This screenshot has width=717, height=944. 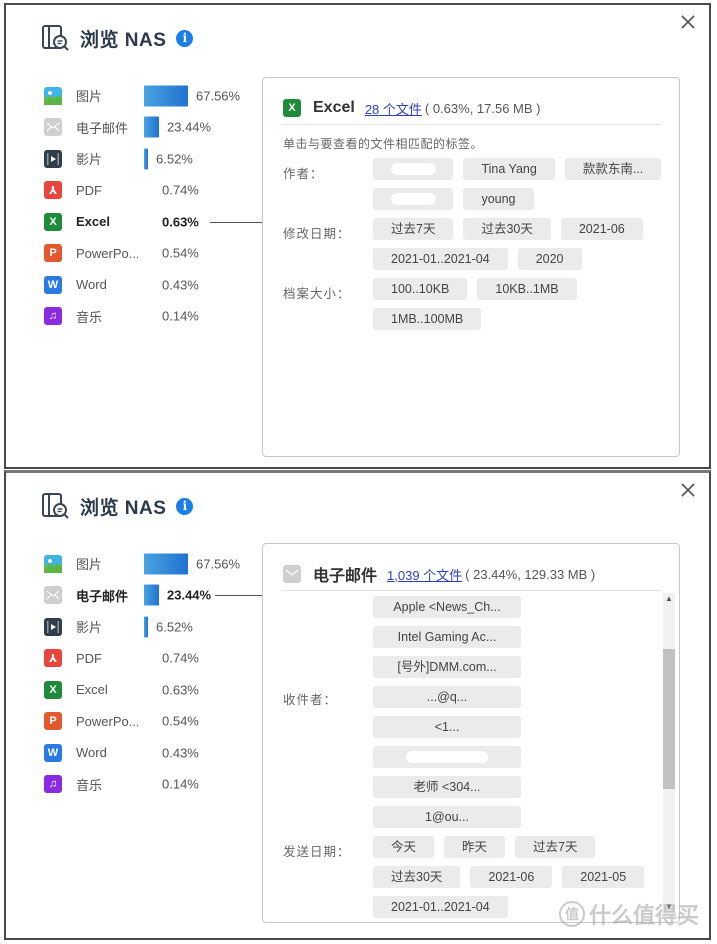 What do you see at coordinates (180, 658) in the screenshot?
I see `legend-percent: 0.74%` at bounding box center [180, 658].